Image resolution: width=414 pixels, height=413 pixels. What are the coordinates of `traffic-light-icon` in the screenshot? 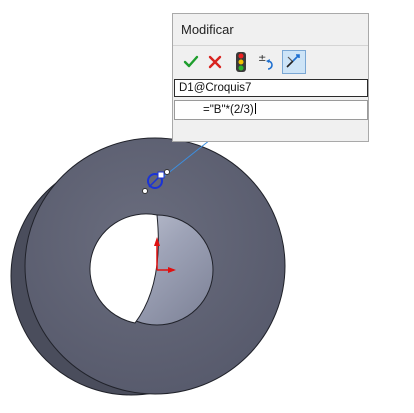 It's located at (241, 62).